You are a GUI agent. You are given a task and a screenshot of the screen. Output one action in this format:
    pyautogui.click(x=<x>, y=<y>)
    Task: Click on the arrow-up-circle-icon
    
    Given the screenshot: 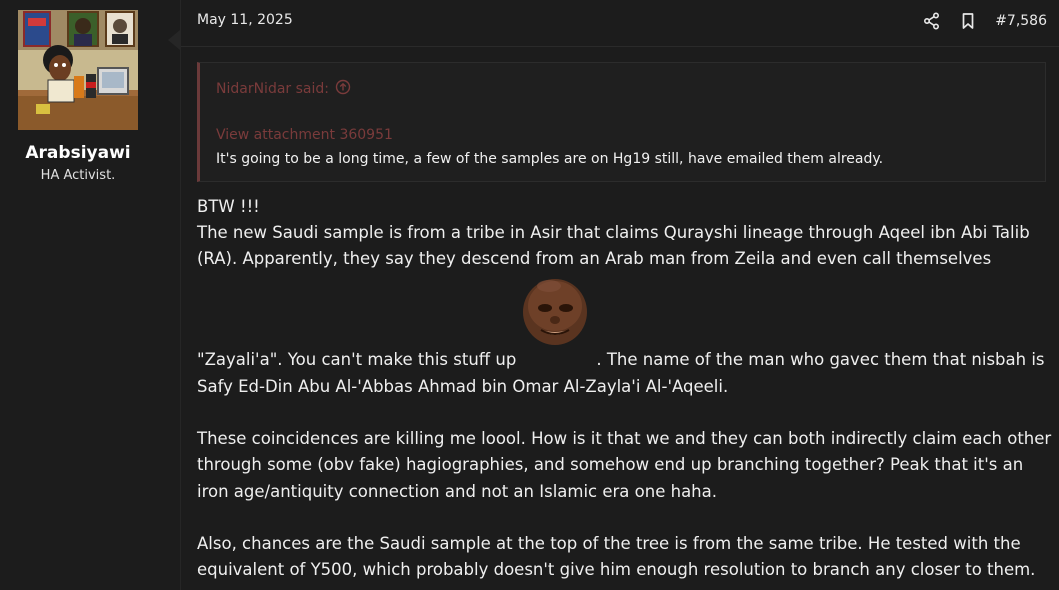 What is the action you would take?
    pyautogui.click(x=343, y=89)
    